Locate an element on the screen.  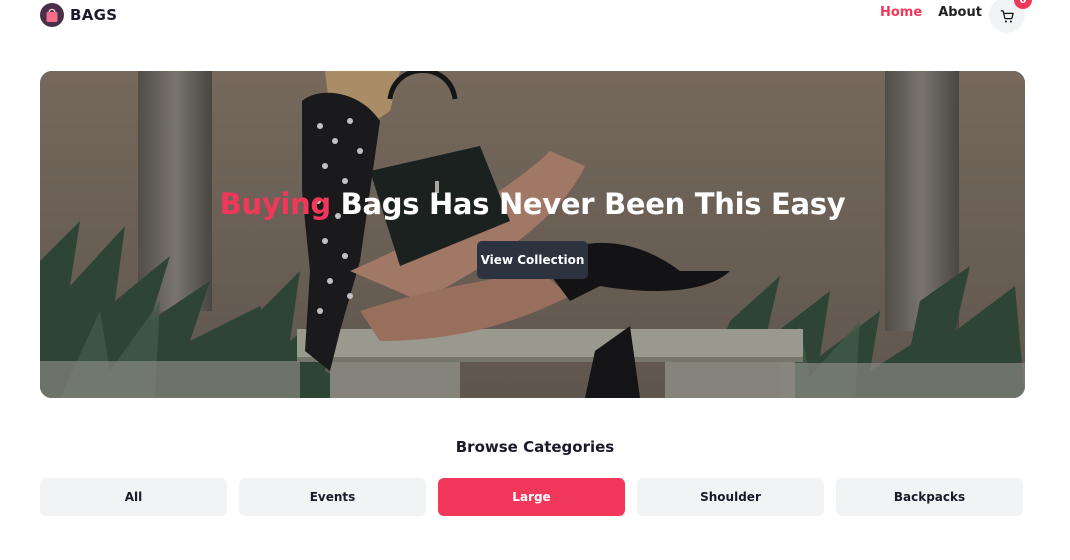
shopping-bag-icon is located at coordinates (52, 15).